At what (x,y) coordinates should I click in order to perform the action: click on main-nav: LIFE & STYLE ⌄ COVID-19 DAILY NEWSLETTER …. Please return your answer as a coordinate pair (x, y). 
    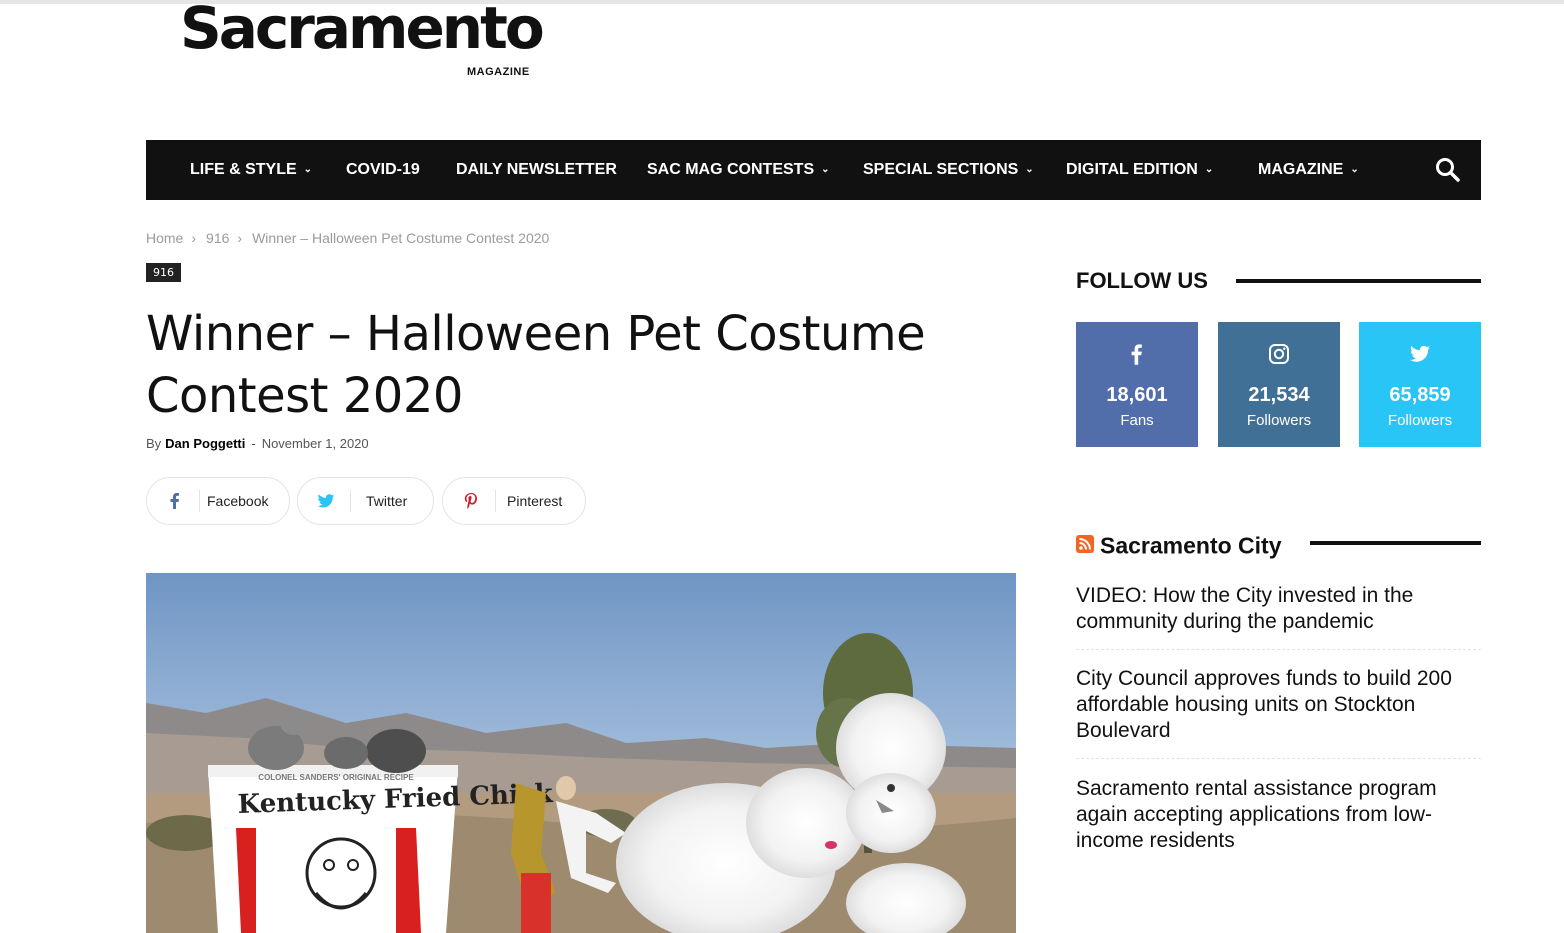
    Looking at the image, I should click on (813, 170).